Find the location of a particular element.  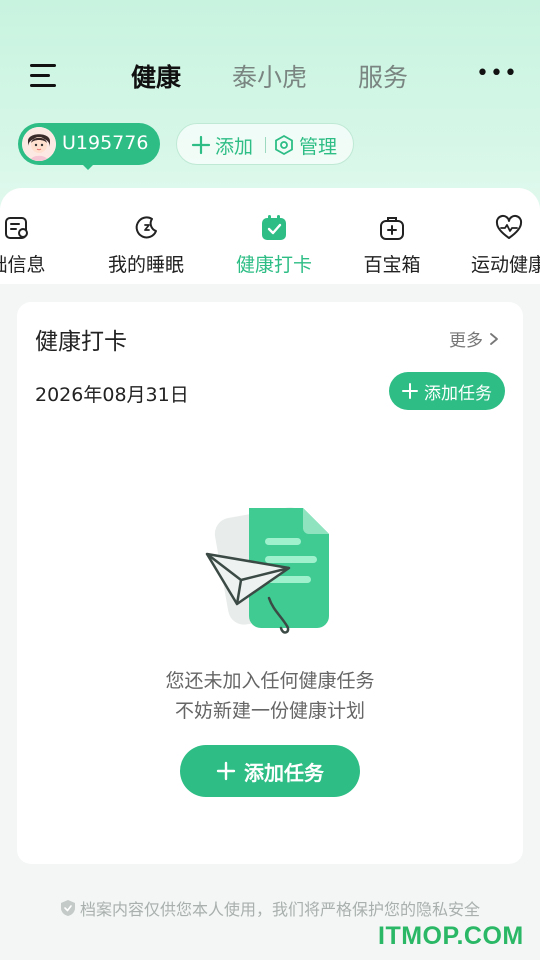

user-name: U195776 is located at coordinates (105, 143).